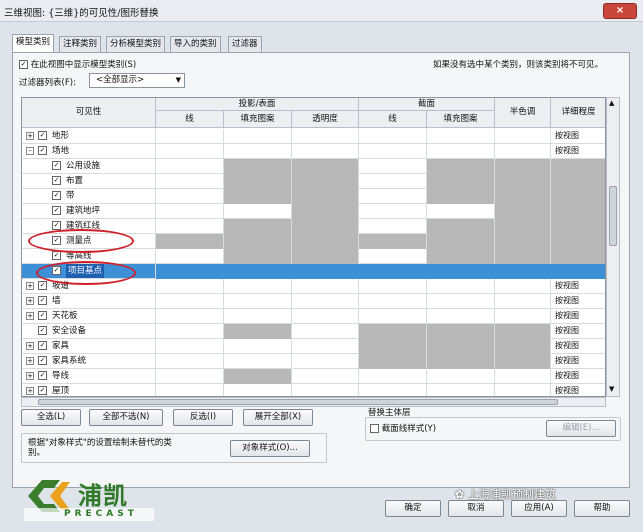  I want to click on horizontal-scroll-thumb, so click(298, 402).